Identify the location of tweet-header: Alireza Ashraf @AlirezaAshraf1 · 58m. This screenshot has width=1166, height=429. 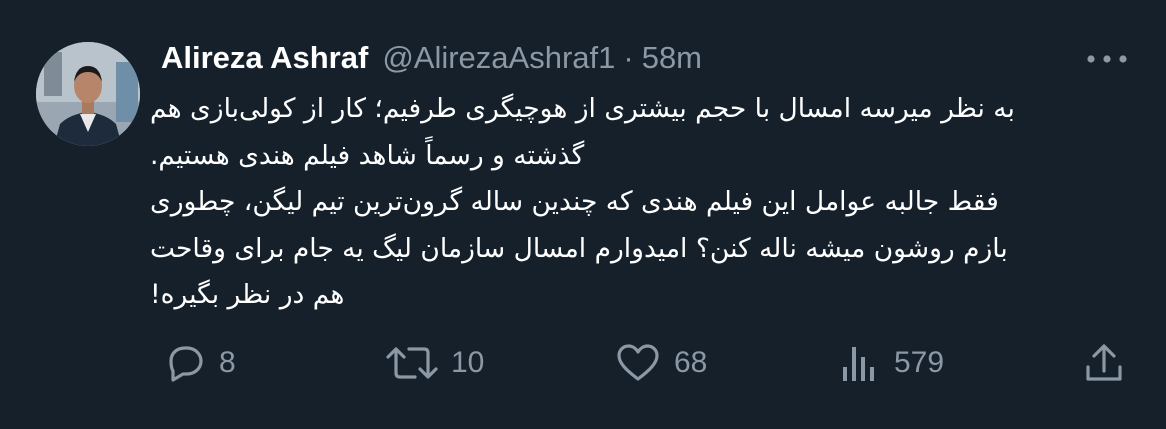
(431, 58).